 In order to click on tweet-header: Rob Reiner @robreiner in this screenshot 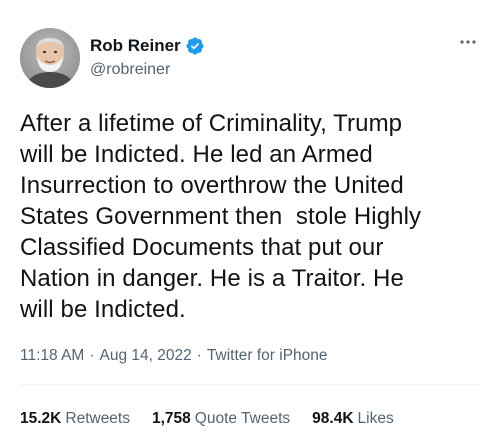, I will do `click(250, 59)`.